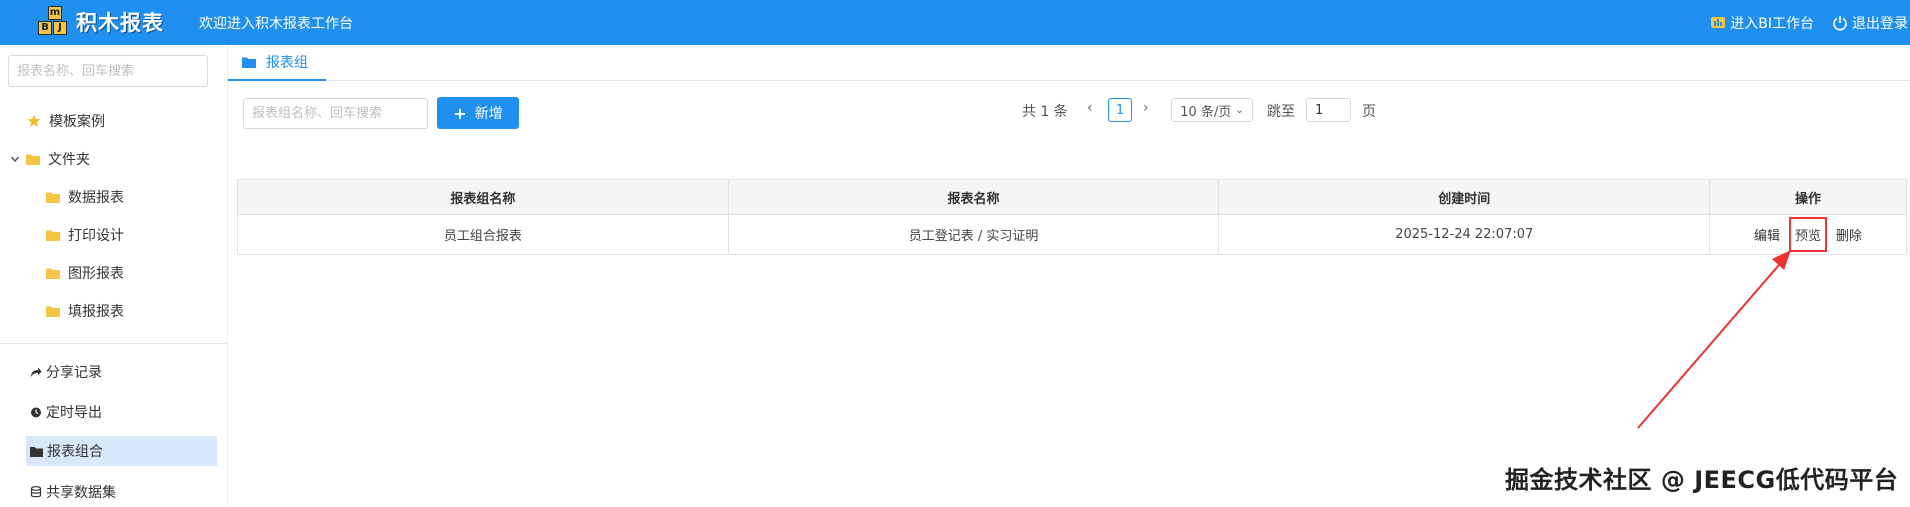  I want to click on logo-block: J, so click(60, 28).